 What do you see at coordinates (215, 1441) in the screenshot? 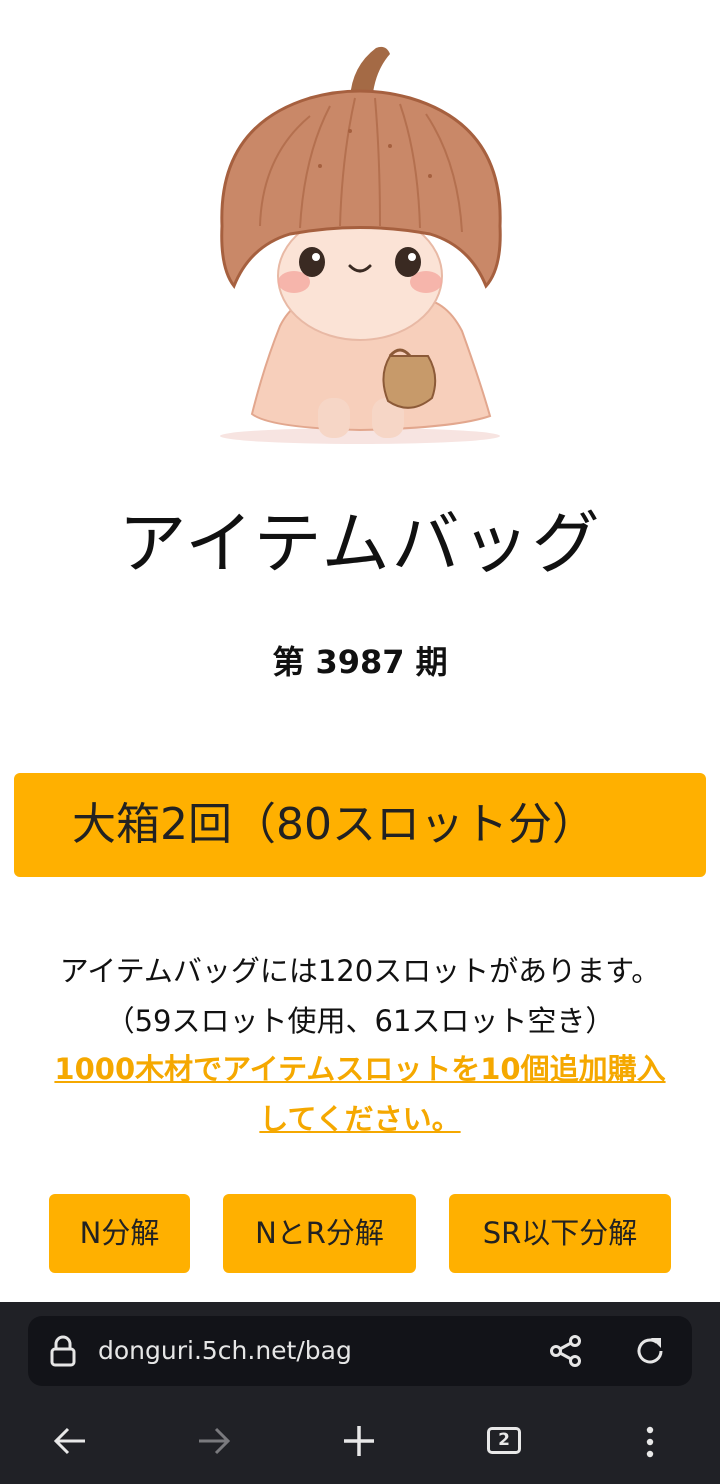
I see `forward-arrow-icon` at bounding box center [215, 1441].